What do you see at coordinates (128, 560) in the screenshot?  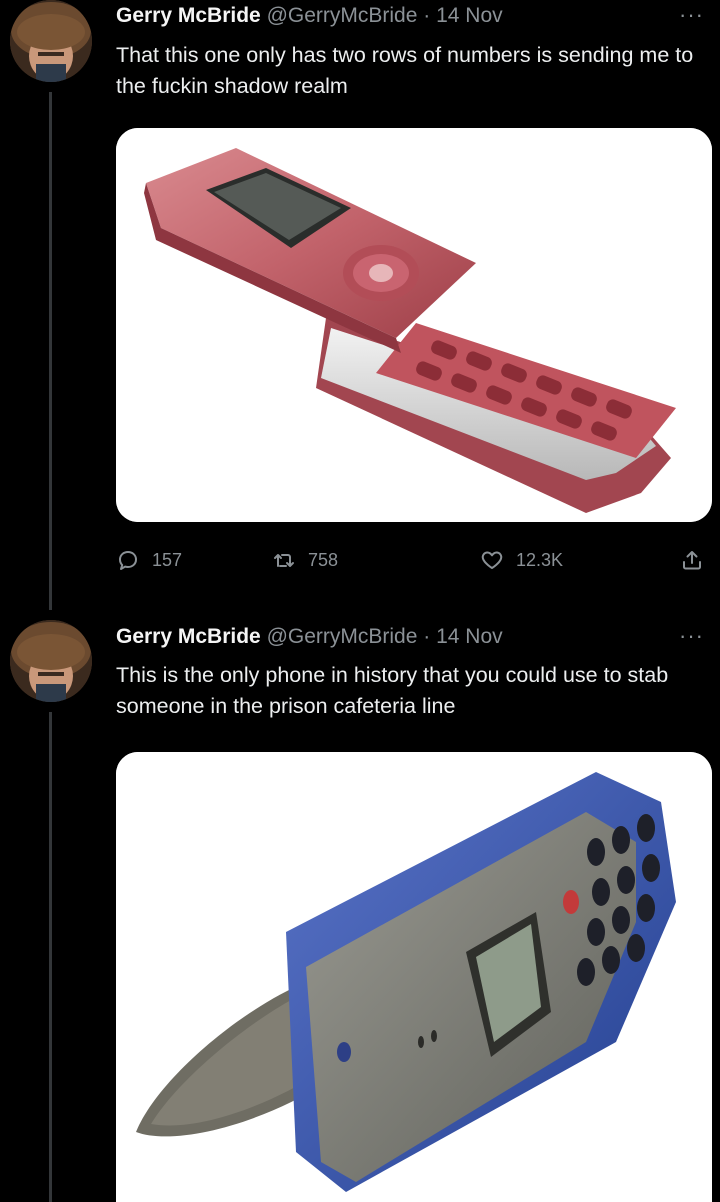 I see `reply-icon` at bounding box center [128, 560].